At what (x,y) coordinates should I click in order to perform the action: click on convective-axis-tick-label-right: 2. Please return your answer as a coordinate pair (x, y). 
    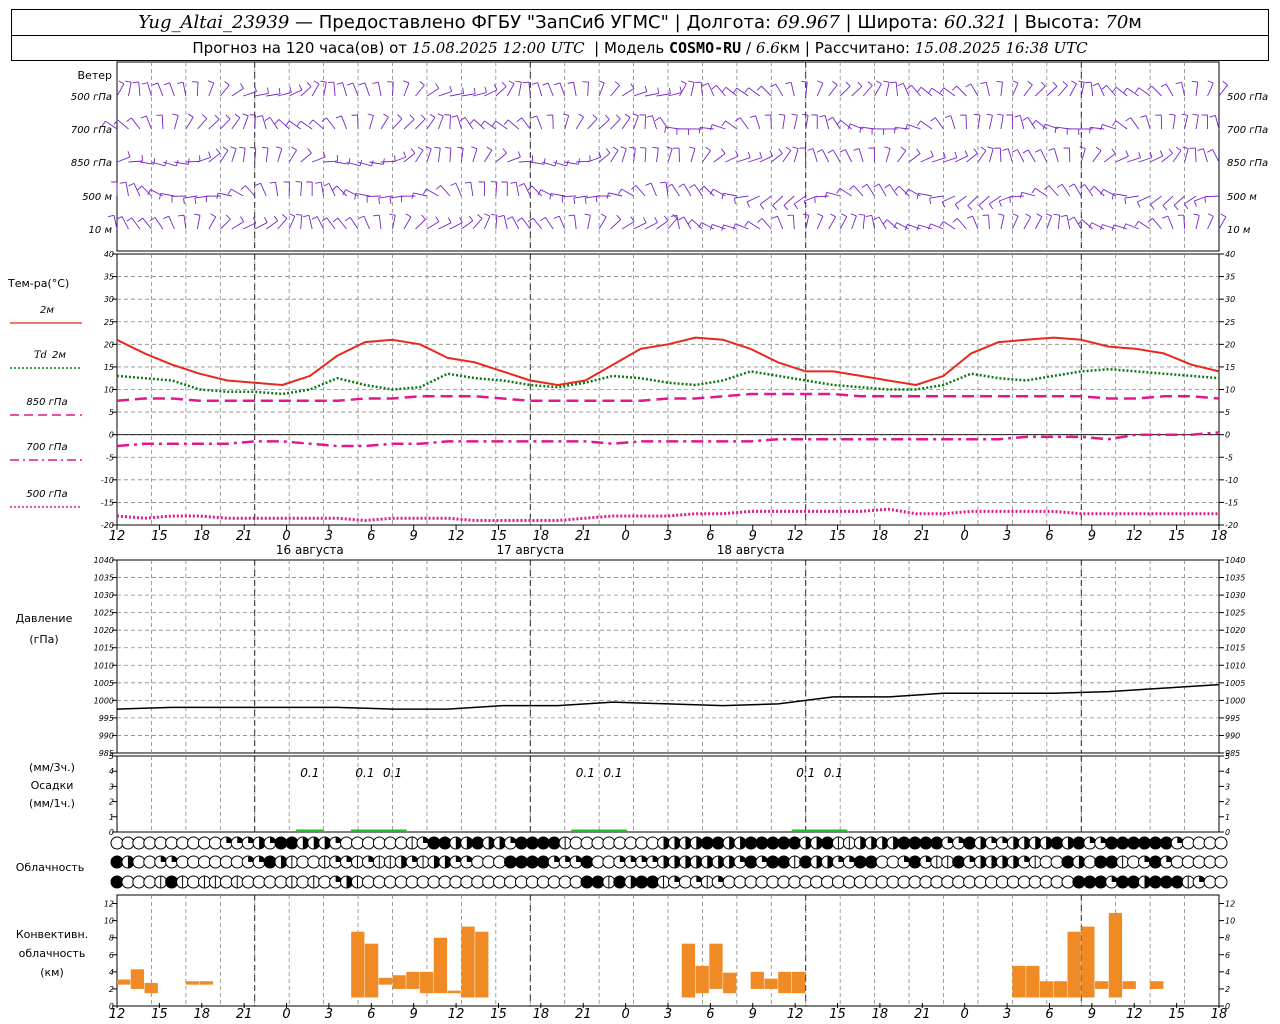
    Looking at the image, I should click on (1227, 989).